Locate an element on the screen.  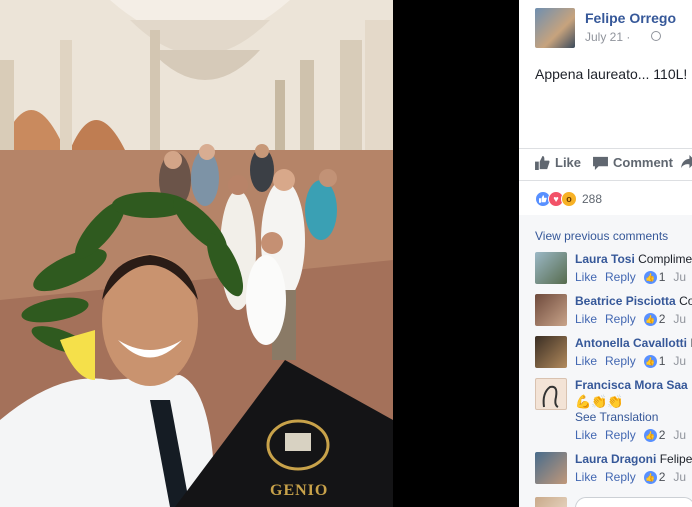
comment-item: Beatrice Pisciotta Co Like Reply 👍 2 Ju is located at coordinates (613, 314).